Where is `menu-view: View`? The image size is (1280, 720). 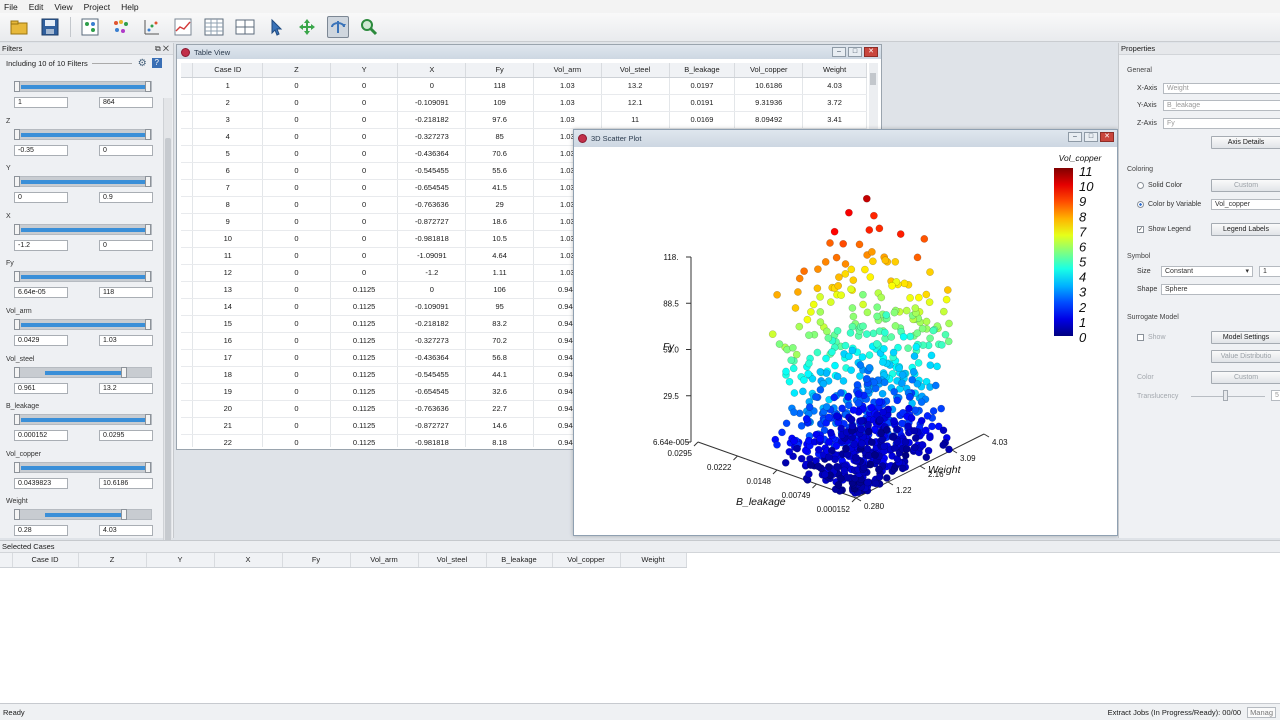 menu-view: View is located at coordinates (63, 7).